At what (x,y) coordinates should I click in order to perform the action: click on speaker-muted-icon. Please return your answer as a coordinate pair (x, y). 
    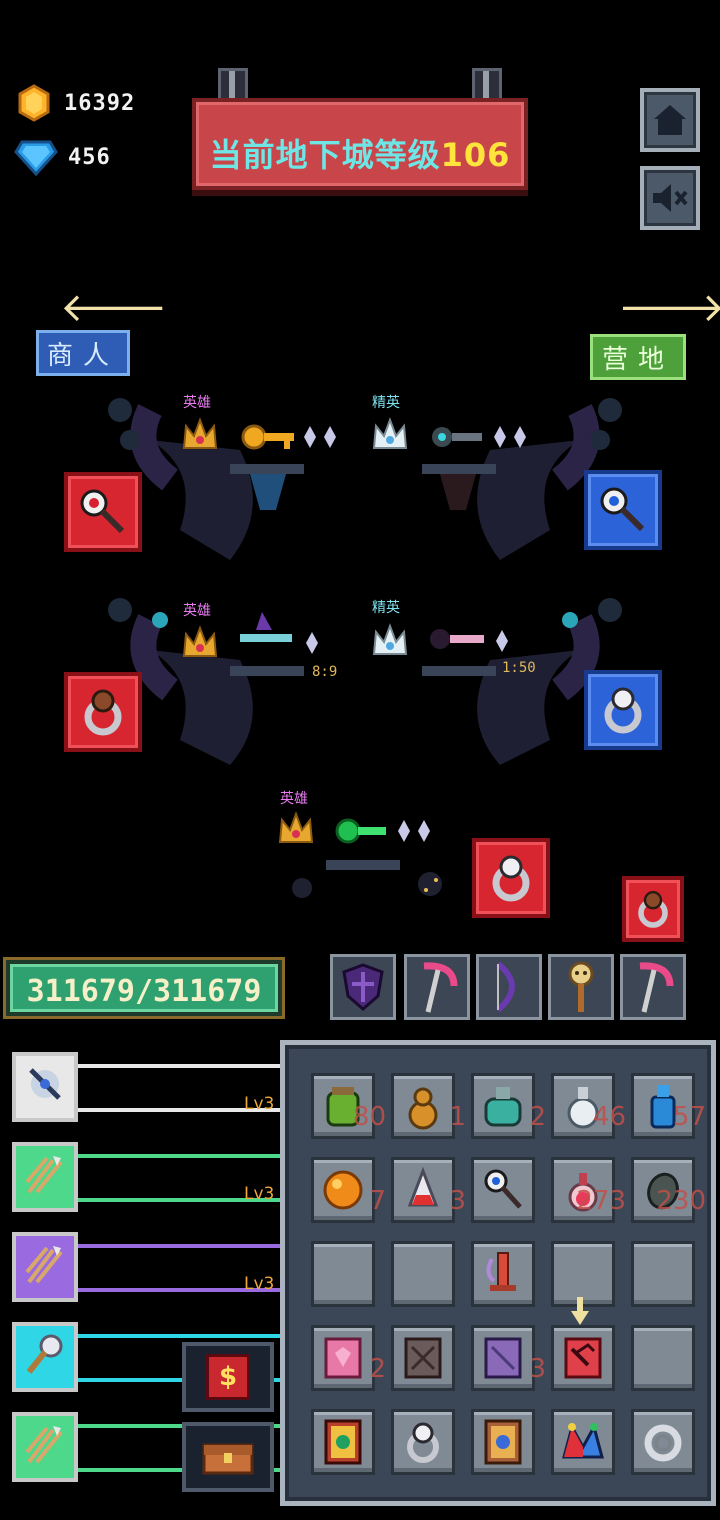
    Looking at the image, I should click on (670, 198).